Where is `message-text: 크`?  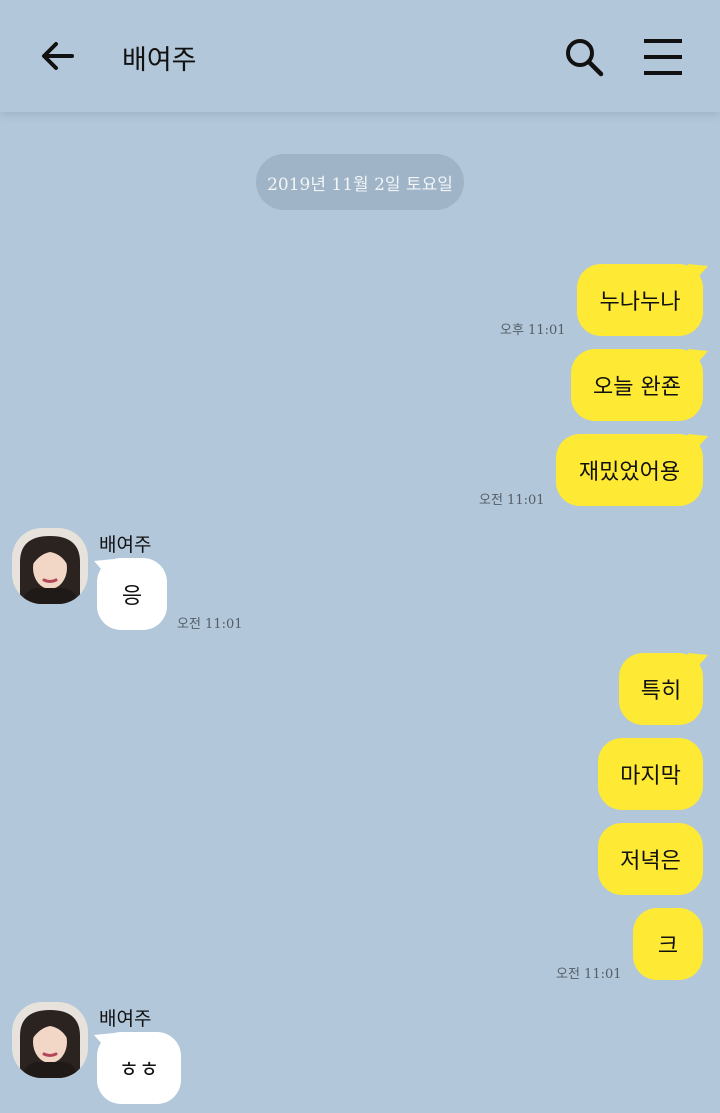 message-text: 크 is located at coordinates (668, 946).